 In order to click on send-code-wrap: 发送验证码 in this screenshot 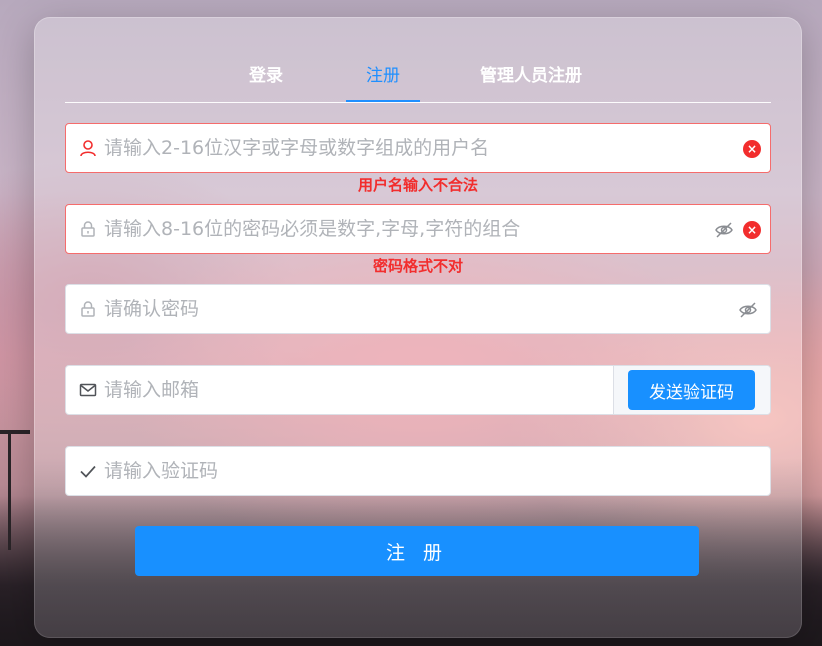, I will do `click(691, 390)`.